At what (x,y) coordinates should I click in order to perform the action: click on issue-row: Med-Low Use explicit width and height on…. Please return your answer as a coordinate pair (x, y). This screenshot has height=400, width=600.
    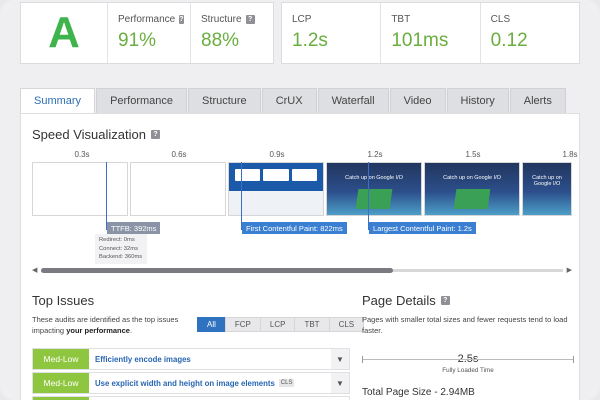
    Looking at the image, I should click on (191, 383).